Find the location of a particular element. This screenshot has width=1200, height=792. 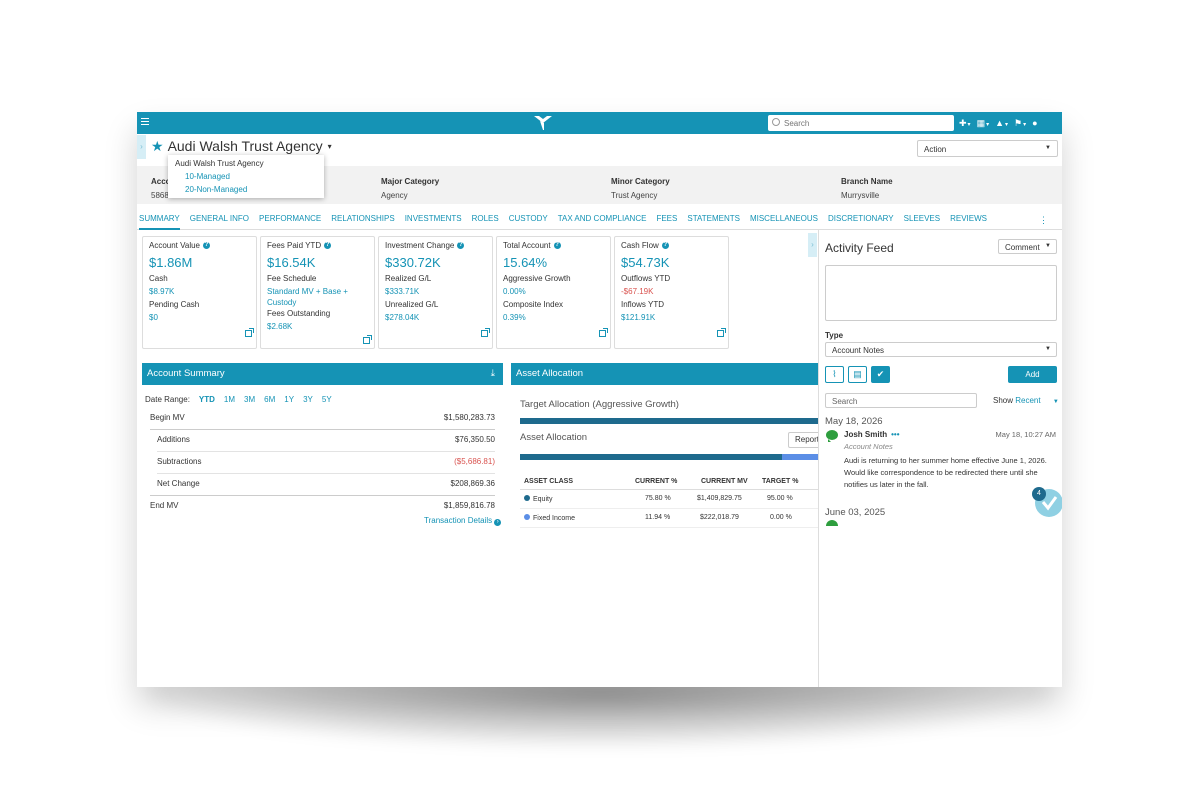

summary-row-additions: Additions $76,350.50 is located at coordinates (326, 439).